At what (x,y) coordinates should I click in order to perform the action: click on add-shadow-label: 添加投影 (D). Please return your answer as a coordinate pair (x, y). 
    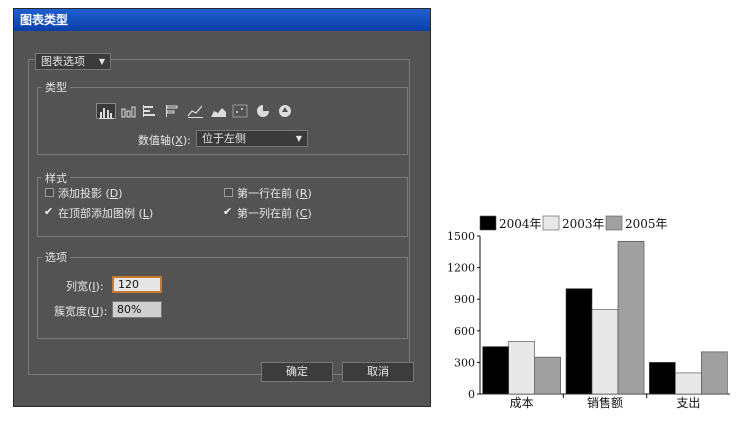
    Looking at the image, I should click on (90, 193).